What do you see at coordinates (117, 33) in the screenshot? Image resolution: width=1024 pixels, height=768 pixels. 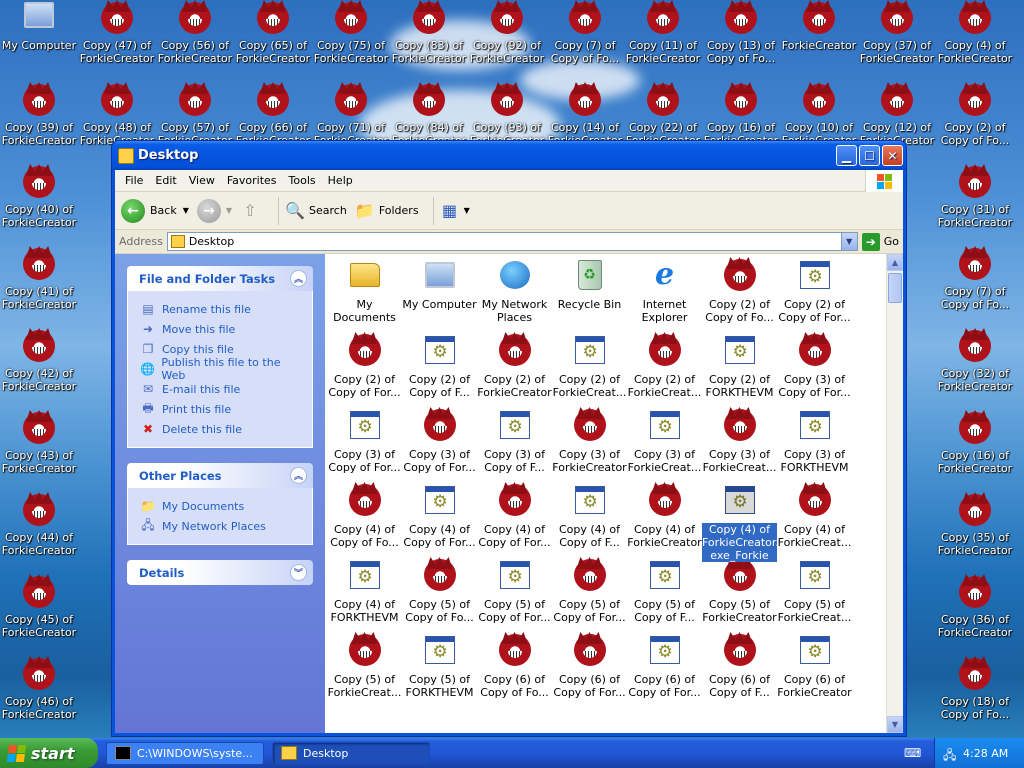 I see `desktop-icon: Copy (47) of ForkieCreator` at bounding box center [117, 33].